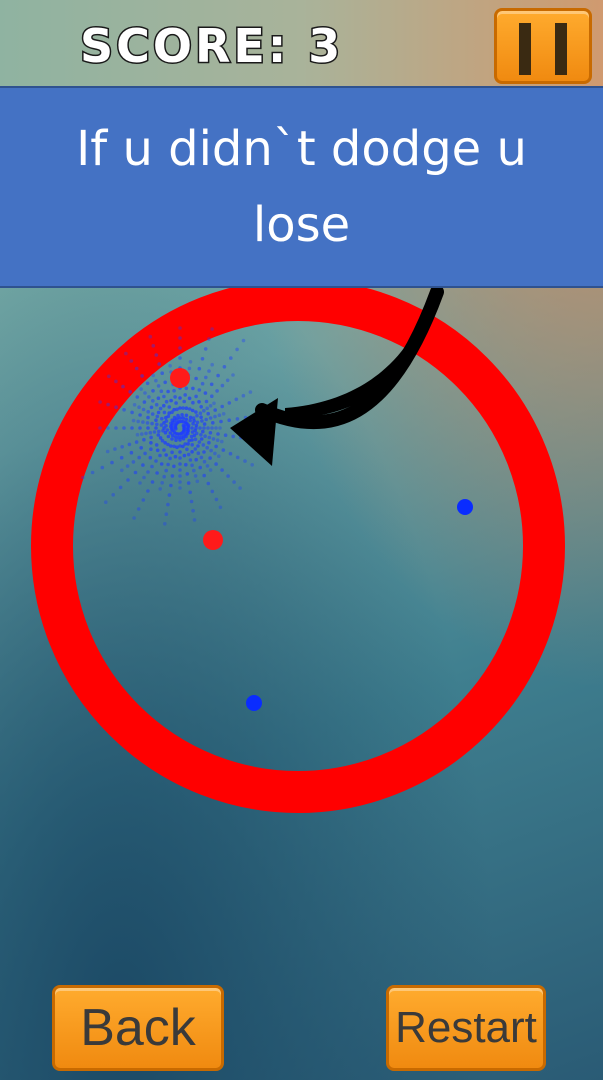 This screenshot has height=1080, width=603. I want to click on banner-text: If u didn`t dodge u lose, so click(301, 187).